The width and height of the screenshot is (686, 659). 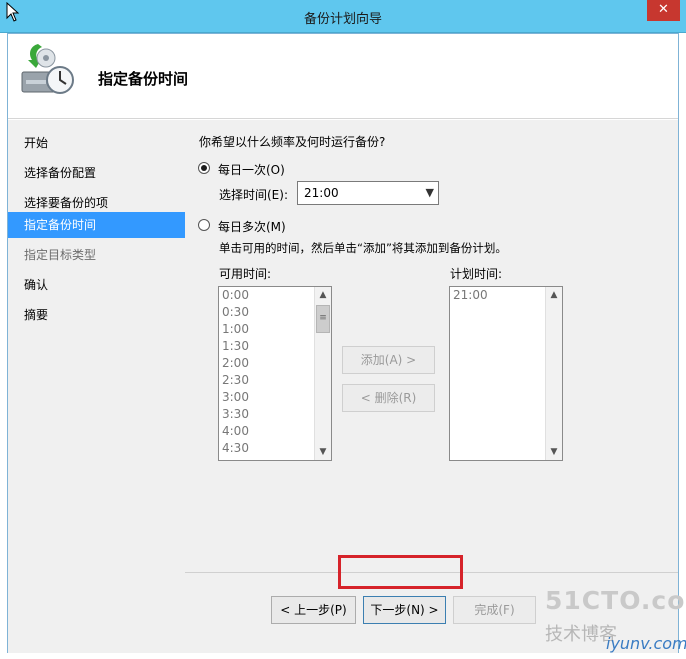 I want to click on remove-button: < 删除(R), so click(x=388, y=398).